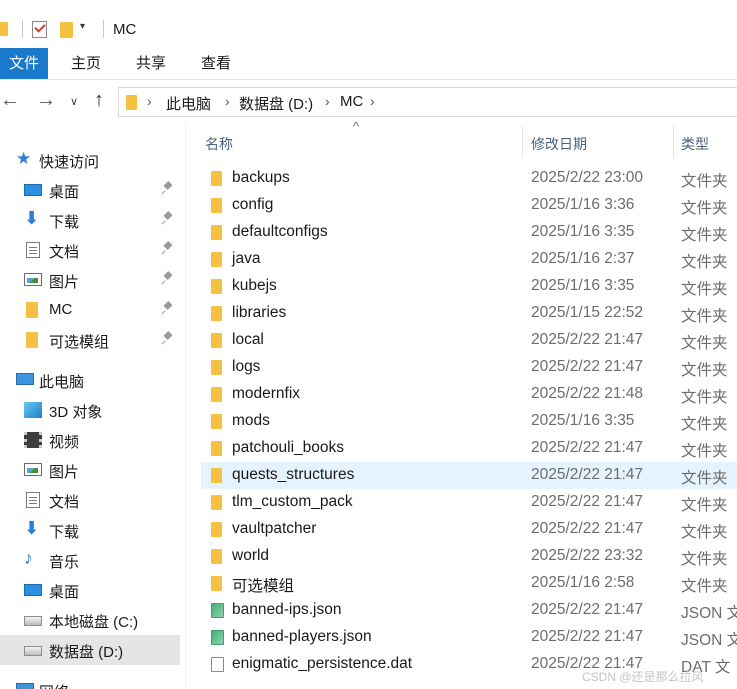 Image resolution: width=737 pixels, height=689 pixels. Describe the element at coordinates (10, 100) in the screenshot. I see `back-button: ←` at that location.